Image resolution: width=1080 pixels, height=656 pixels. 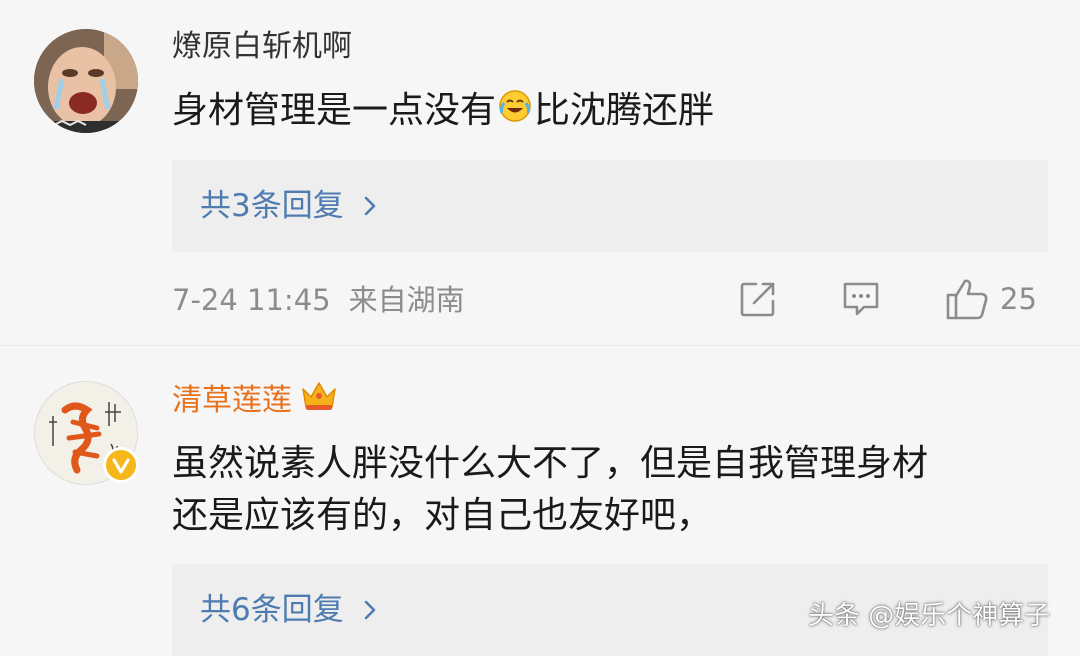 I want to click on like-button: 25, so click(x=990, y=299).